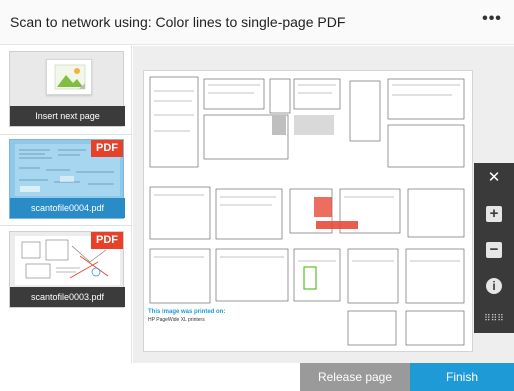 This screenshot has width=514, height=391. Describe the element at coordinates (257, 377) in the screenshot. I see `footer-bar: Release page Finish` at that location.